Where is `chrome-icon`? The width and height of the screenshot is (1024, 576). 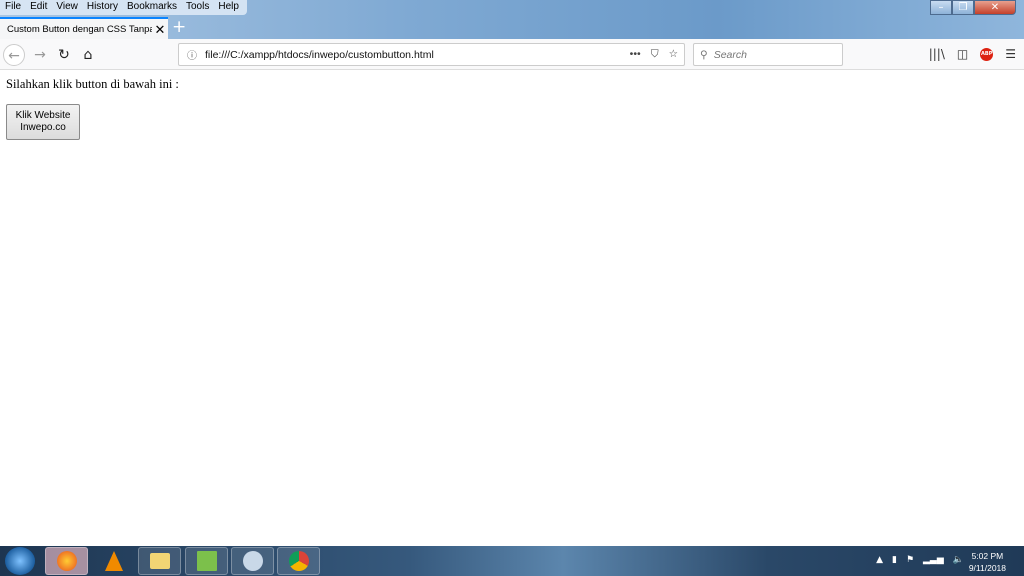 chrome-icon is located at coordinates (298, 561).